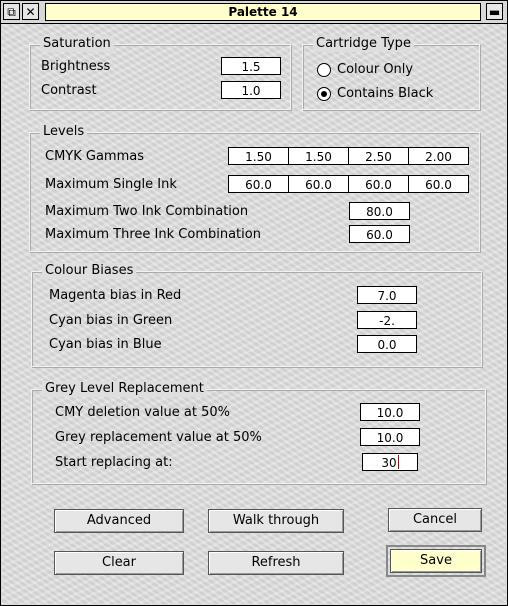  I want to click on grey-level-replacement-group-label: Grey Level Replacement, so click(124, 389).